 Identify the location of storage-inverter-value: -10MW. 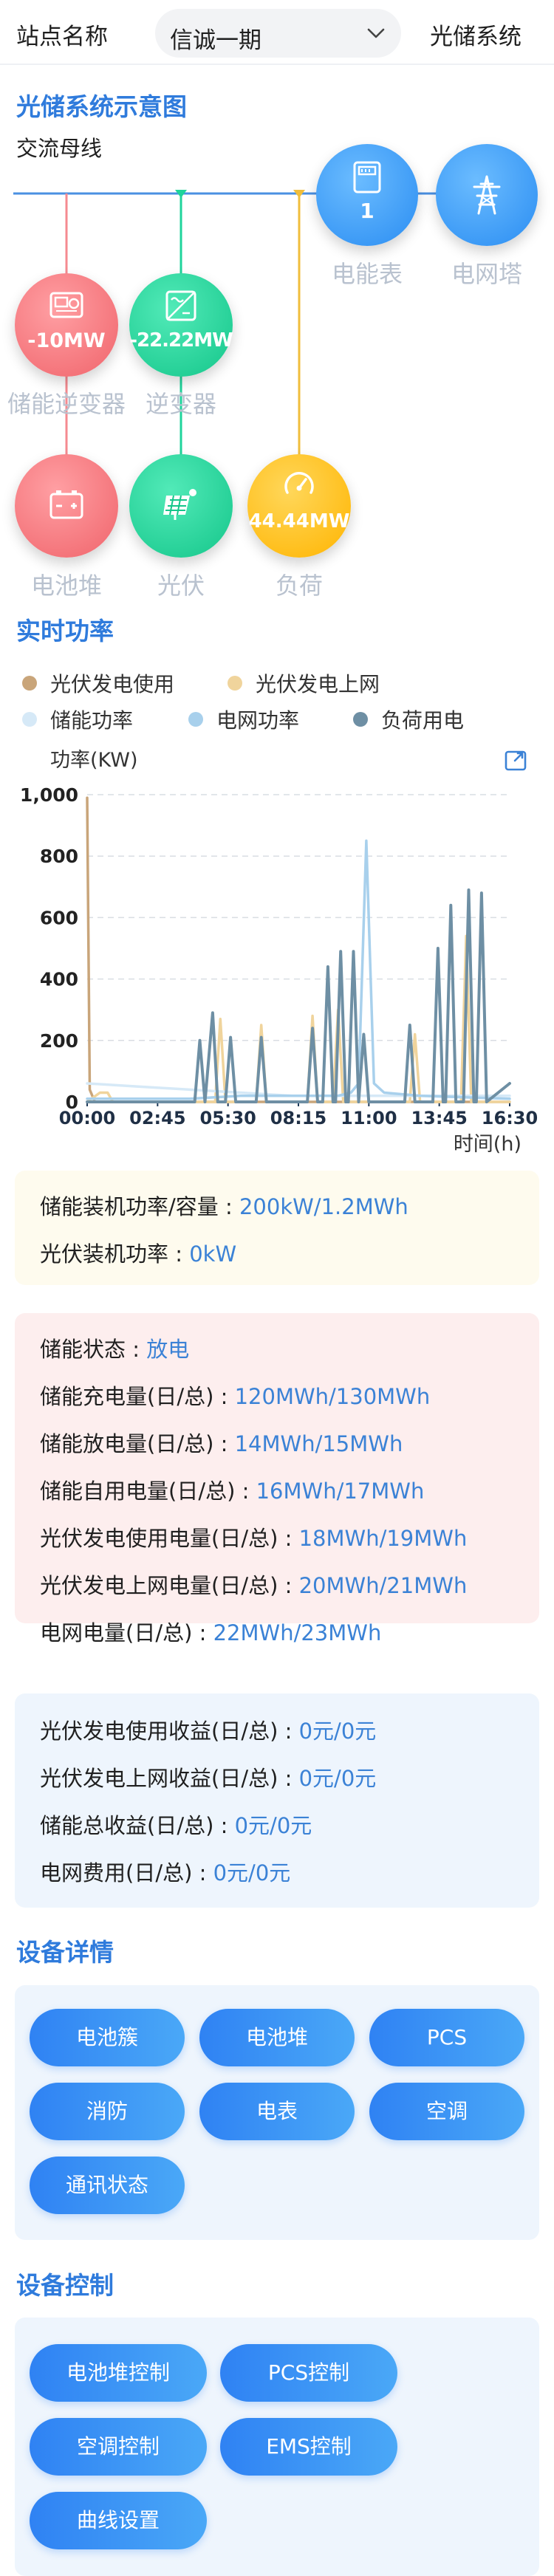
(66, 340).